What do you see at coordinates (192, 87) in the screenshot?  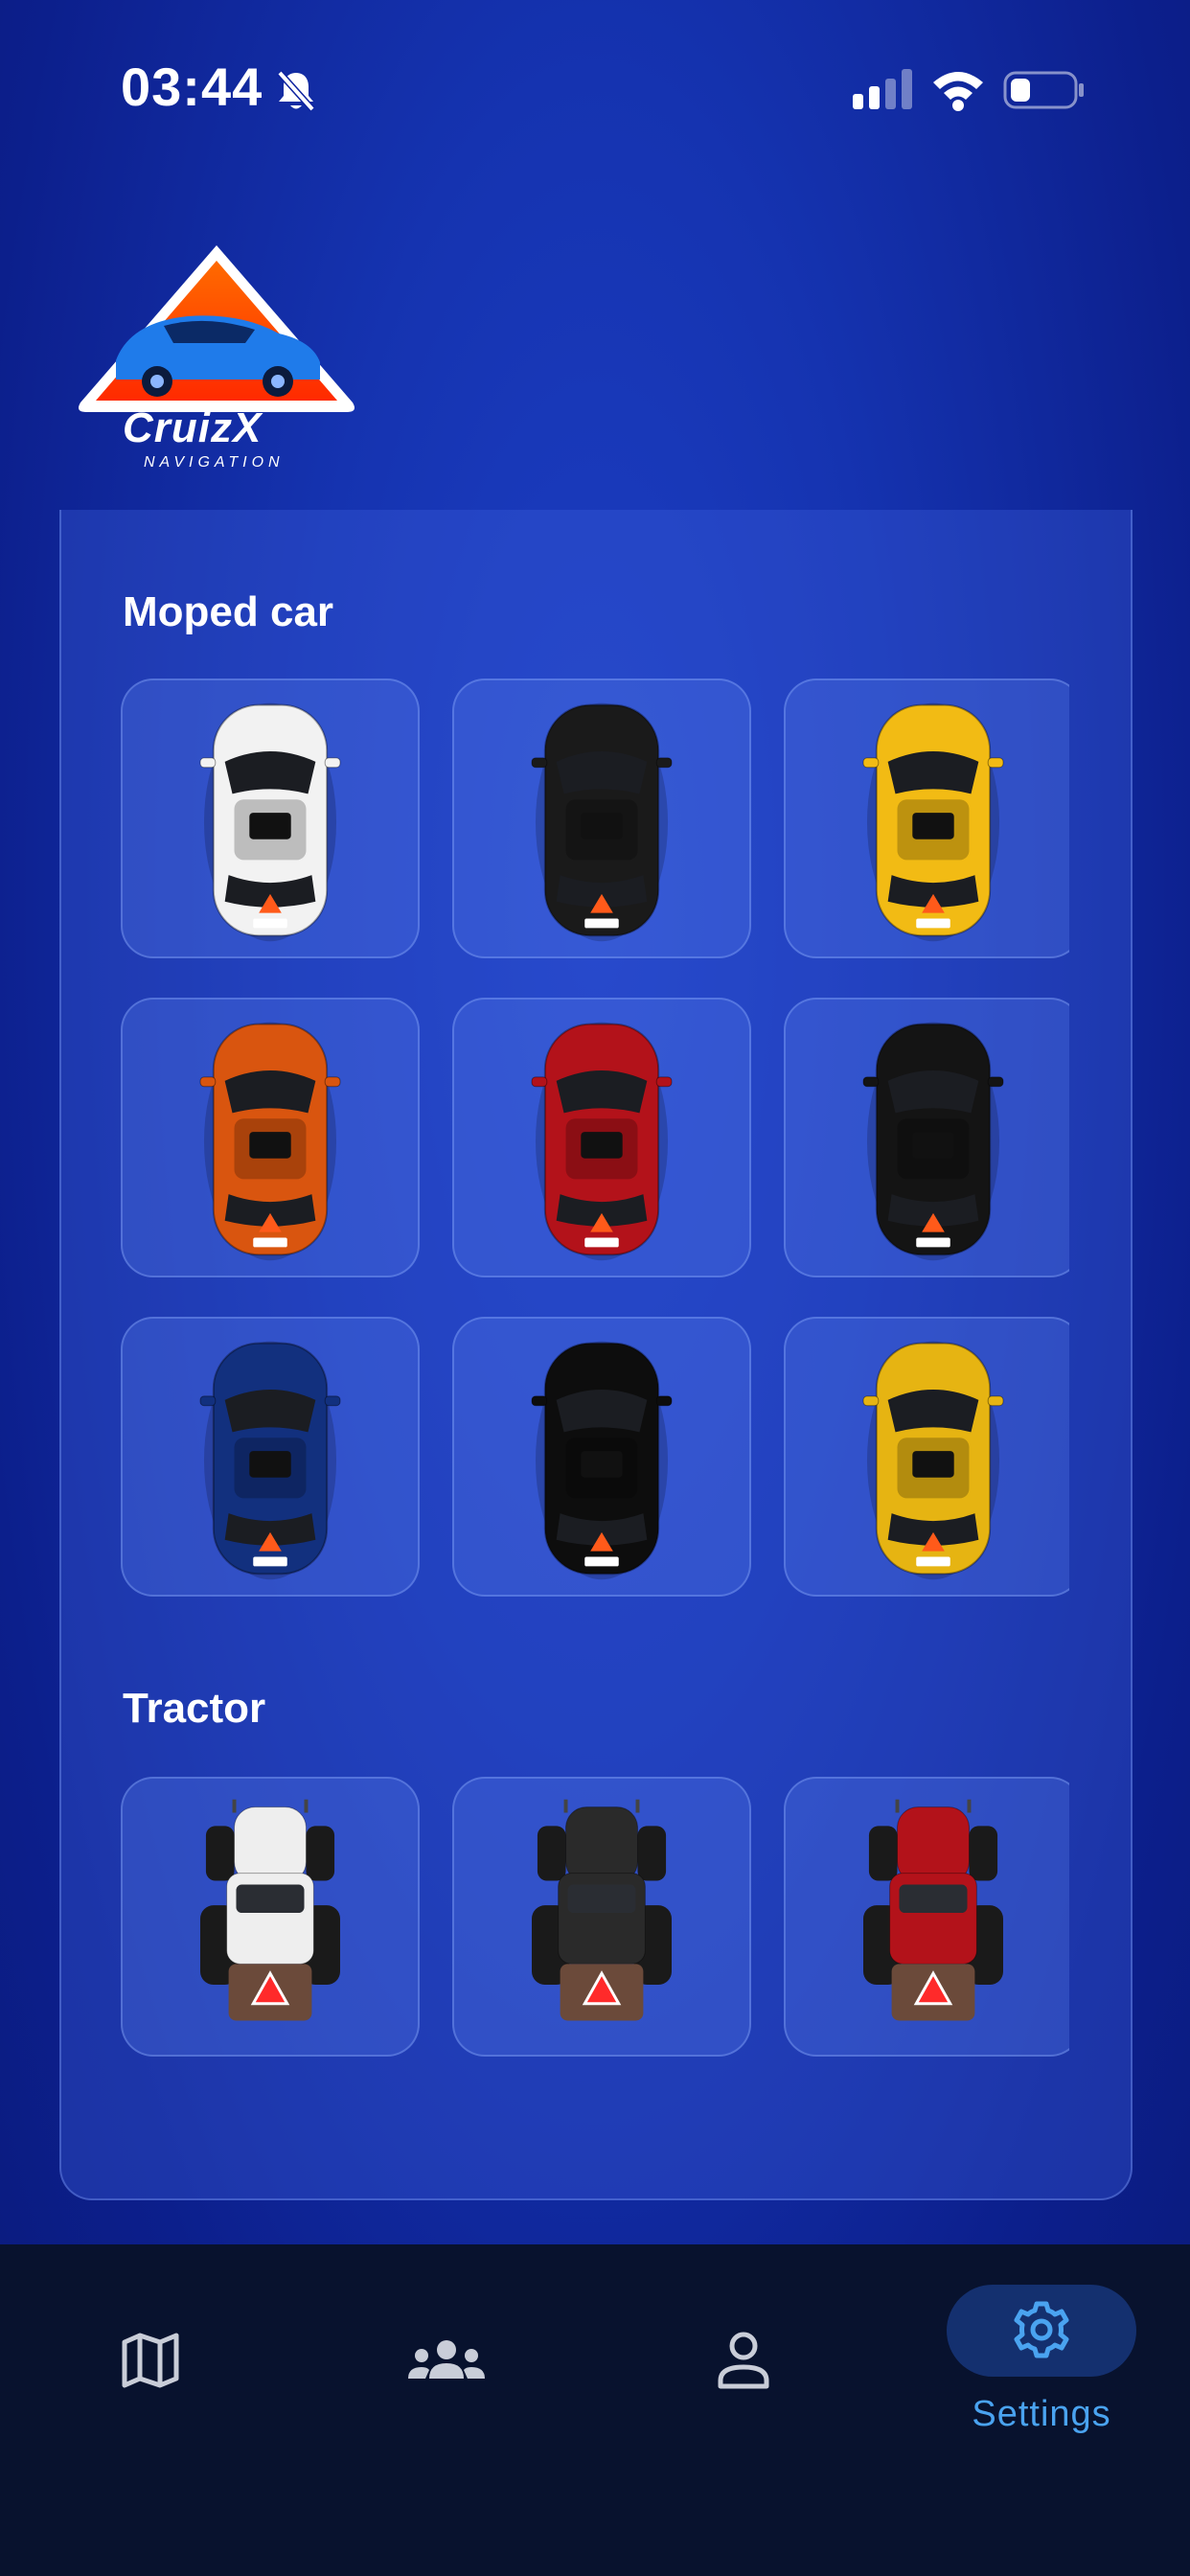 I see `status-time: 03:44` at bounding box center [192, 87].